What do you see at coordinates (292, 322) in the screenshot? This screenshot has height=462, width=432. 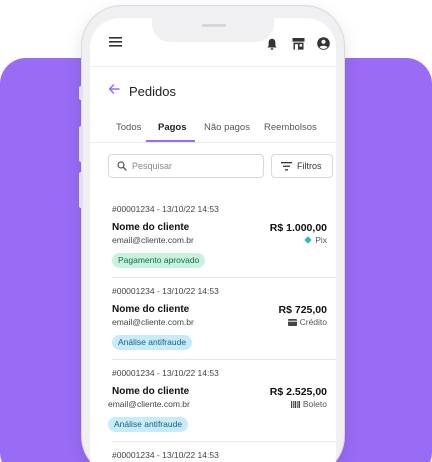 I see `card-icon` at bounding box center [292, 322].